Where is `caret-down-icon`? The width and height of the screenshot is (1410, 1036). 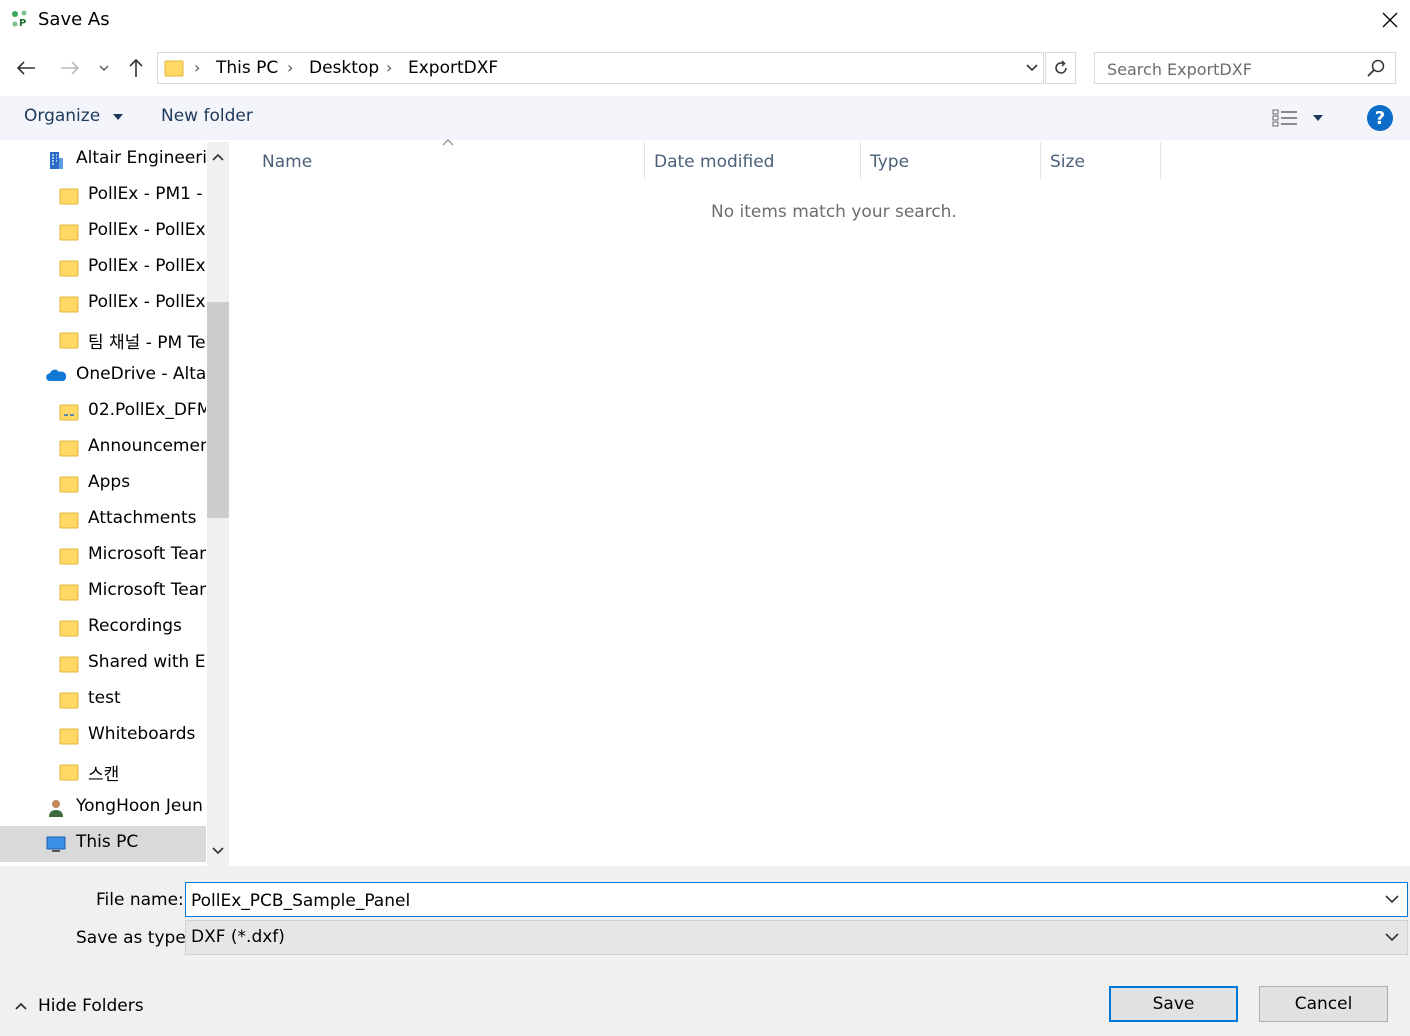 caret-down-icon is located at coordinates (117, 117).